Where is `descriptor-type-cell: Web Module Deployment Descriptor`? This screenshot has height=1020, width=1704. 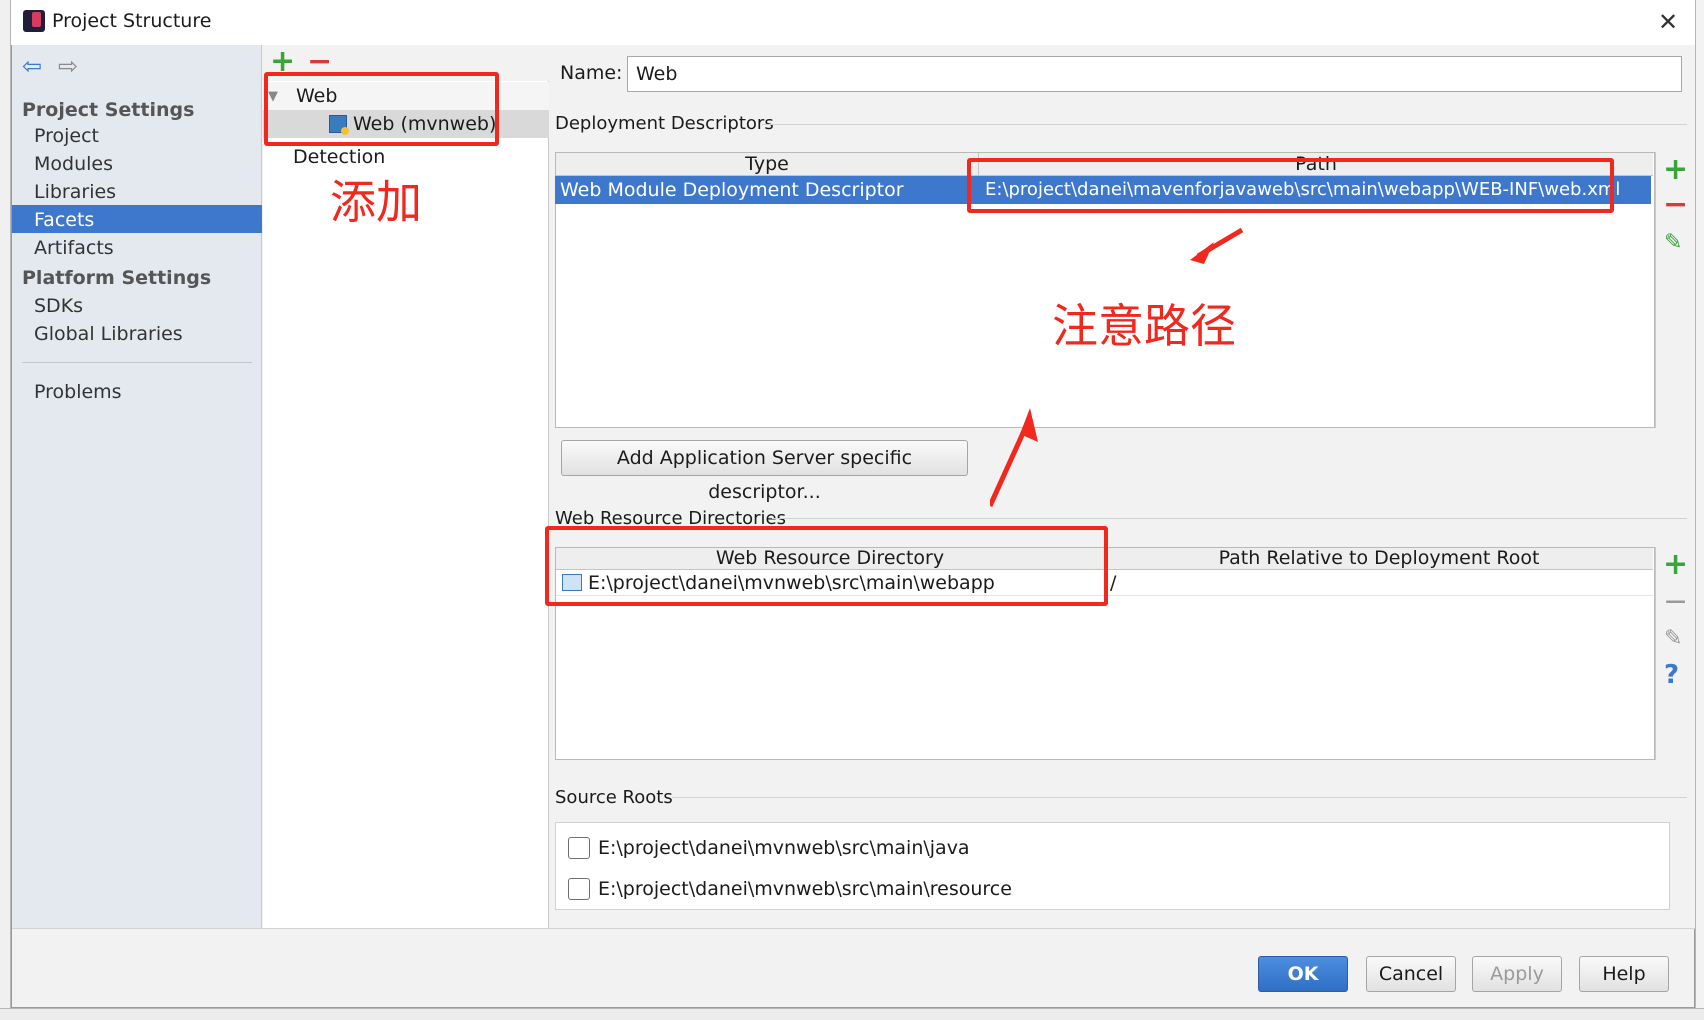 descriptor-type-cell: Web Module Deployment Descriptor is located at coordinates (732, 190).